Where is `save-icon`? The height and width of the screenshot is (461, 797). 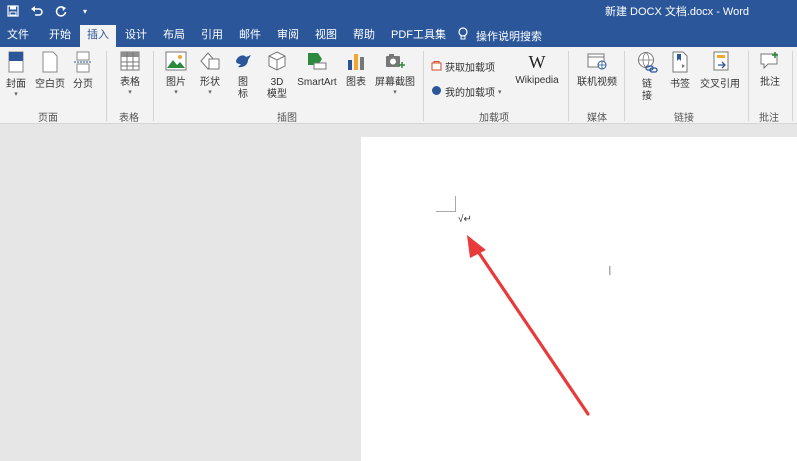 save-icon is located at coordinates (13, 11).